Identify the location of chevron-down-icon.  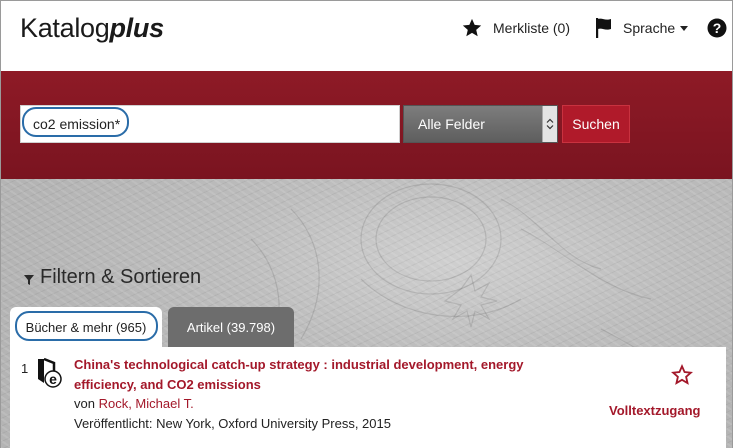
(684, 28).